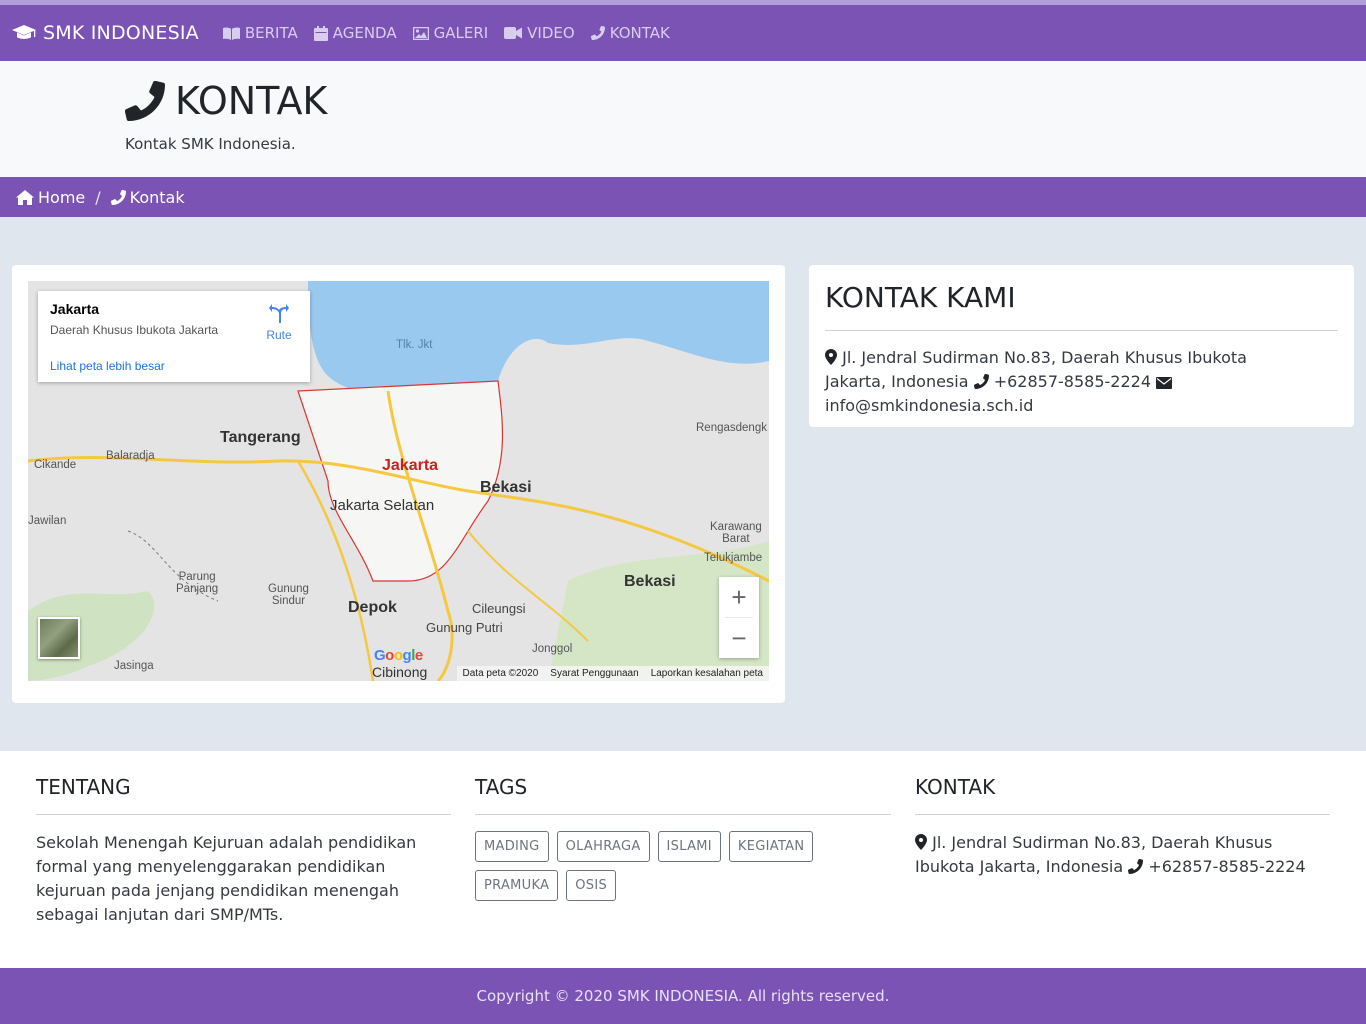 The height and width of the screenshot is (1024, 1366). I want to click on map-data-credit: Data peta ©2020, so click(500, 673).